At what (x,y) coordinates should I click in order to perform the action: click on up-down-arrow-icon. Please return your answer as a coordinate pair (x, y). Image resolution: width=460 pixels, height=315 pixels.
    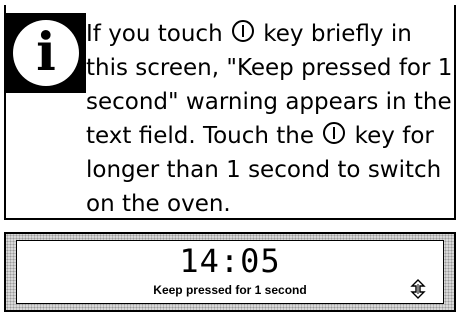
    Looking at the image, I should click on (418, 289).